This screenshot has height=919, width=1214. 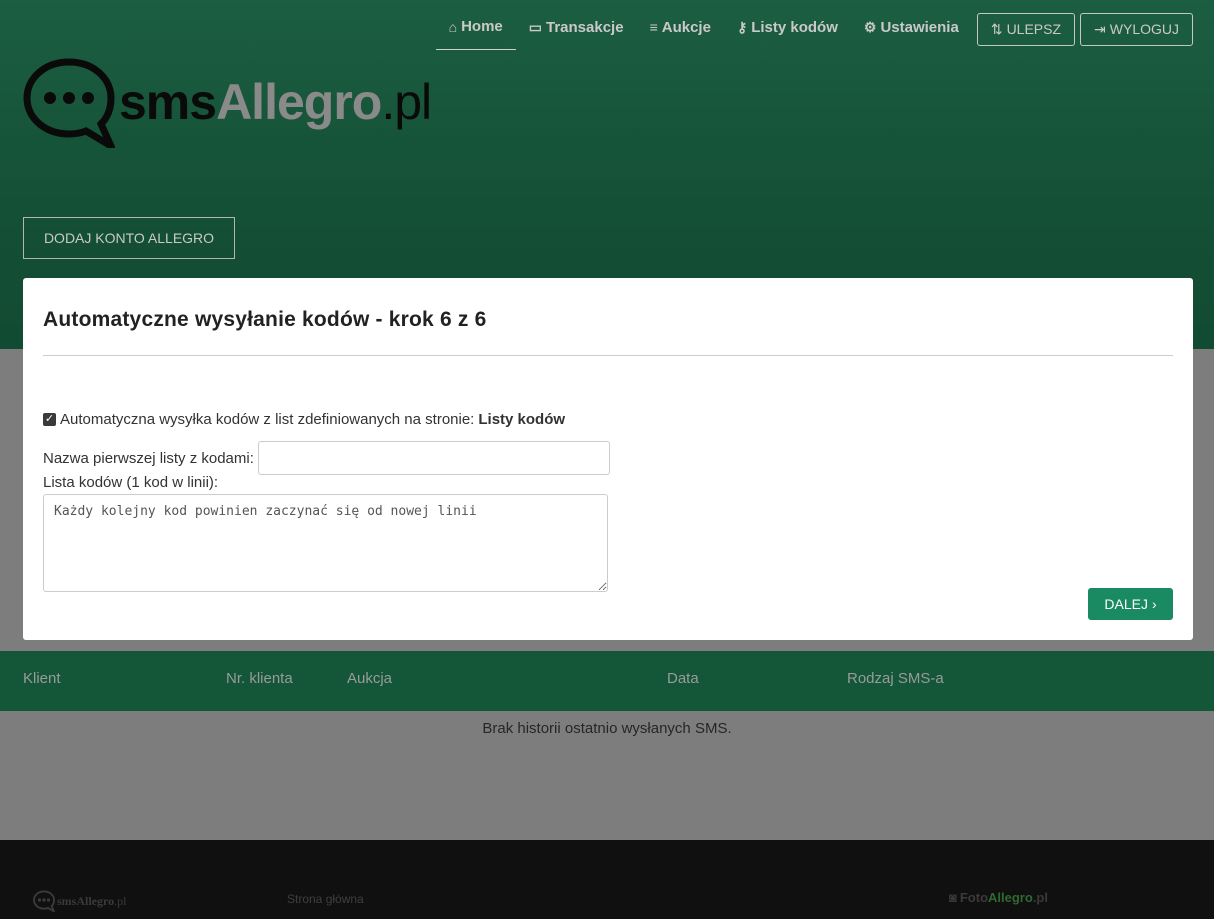 I want to click on nav-listy-kodow-label: Listy kodów, so click(x=794, y=27).